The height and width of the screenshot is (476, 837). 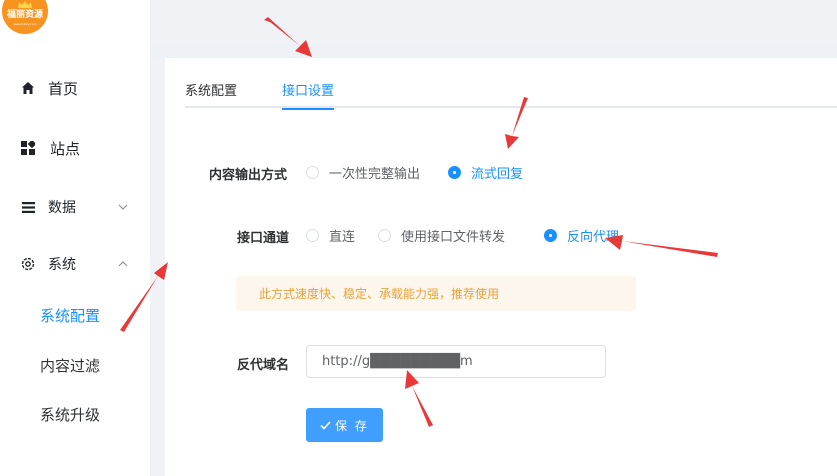 I want to click on save-button: 保 存, so click(x=344, y=425).